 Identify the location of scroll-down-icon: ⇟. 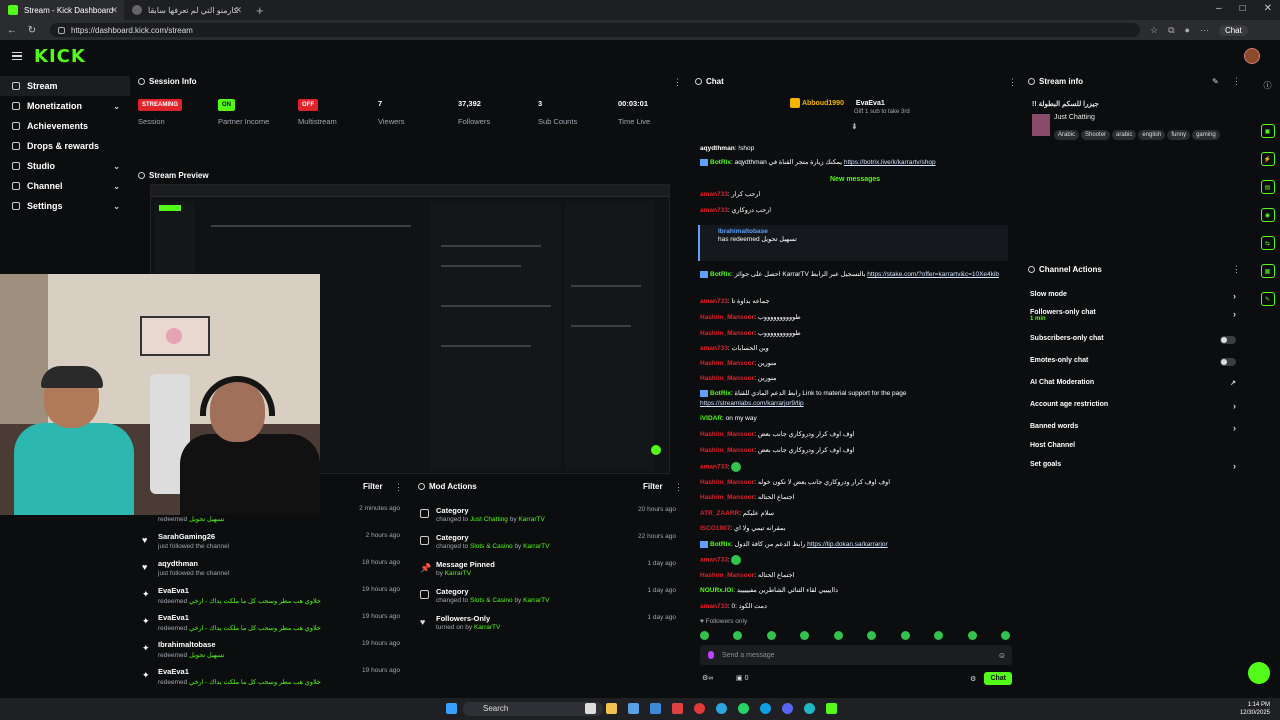
(854, 126).